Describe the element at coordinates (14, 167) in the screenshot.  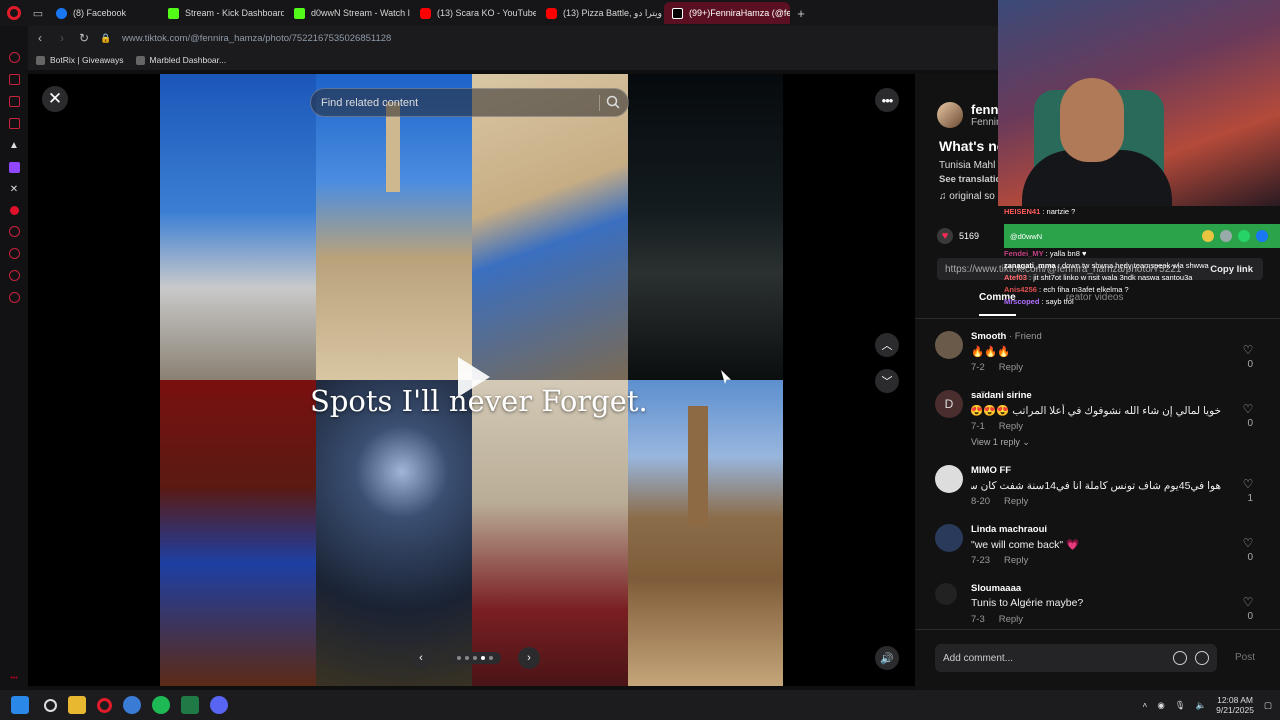
I see `twitch-icon` at that location.